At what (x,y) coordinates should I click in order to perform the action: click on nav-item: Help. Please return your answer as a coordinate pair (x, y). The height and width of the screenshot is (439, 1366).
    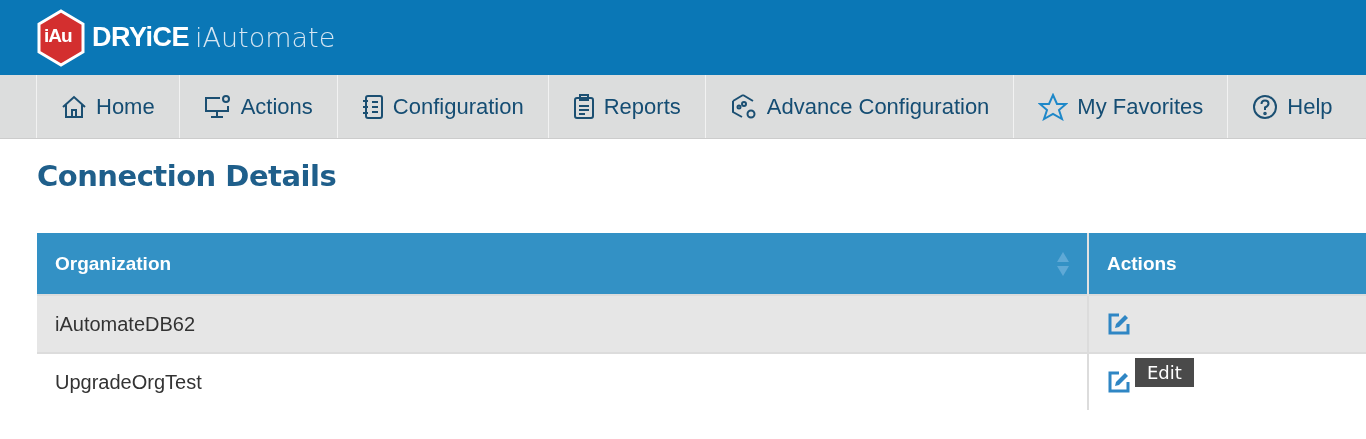
    Looking at the image, I should click on (1292, 106).